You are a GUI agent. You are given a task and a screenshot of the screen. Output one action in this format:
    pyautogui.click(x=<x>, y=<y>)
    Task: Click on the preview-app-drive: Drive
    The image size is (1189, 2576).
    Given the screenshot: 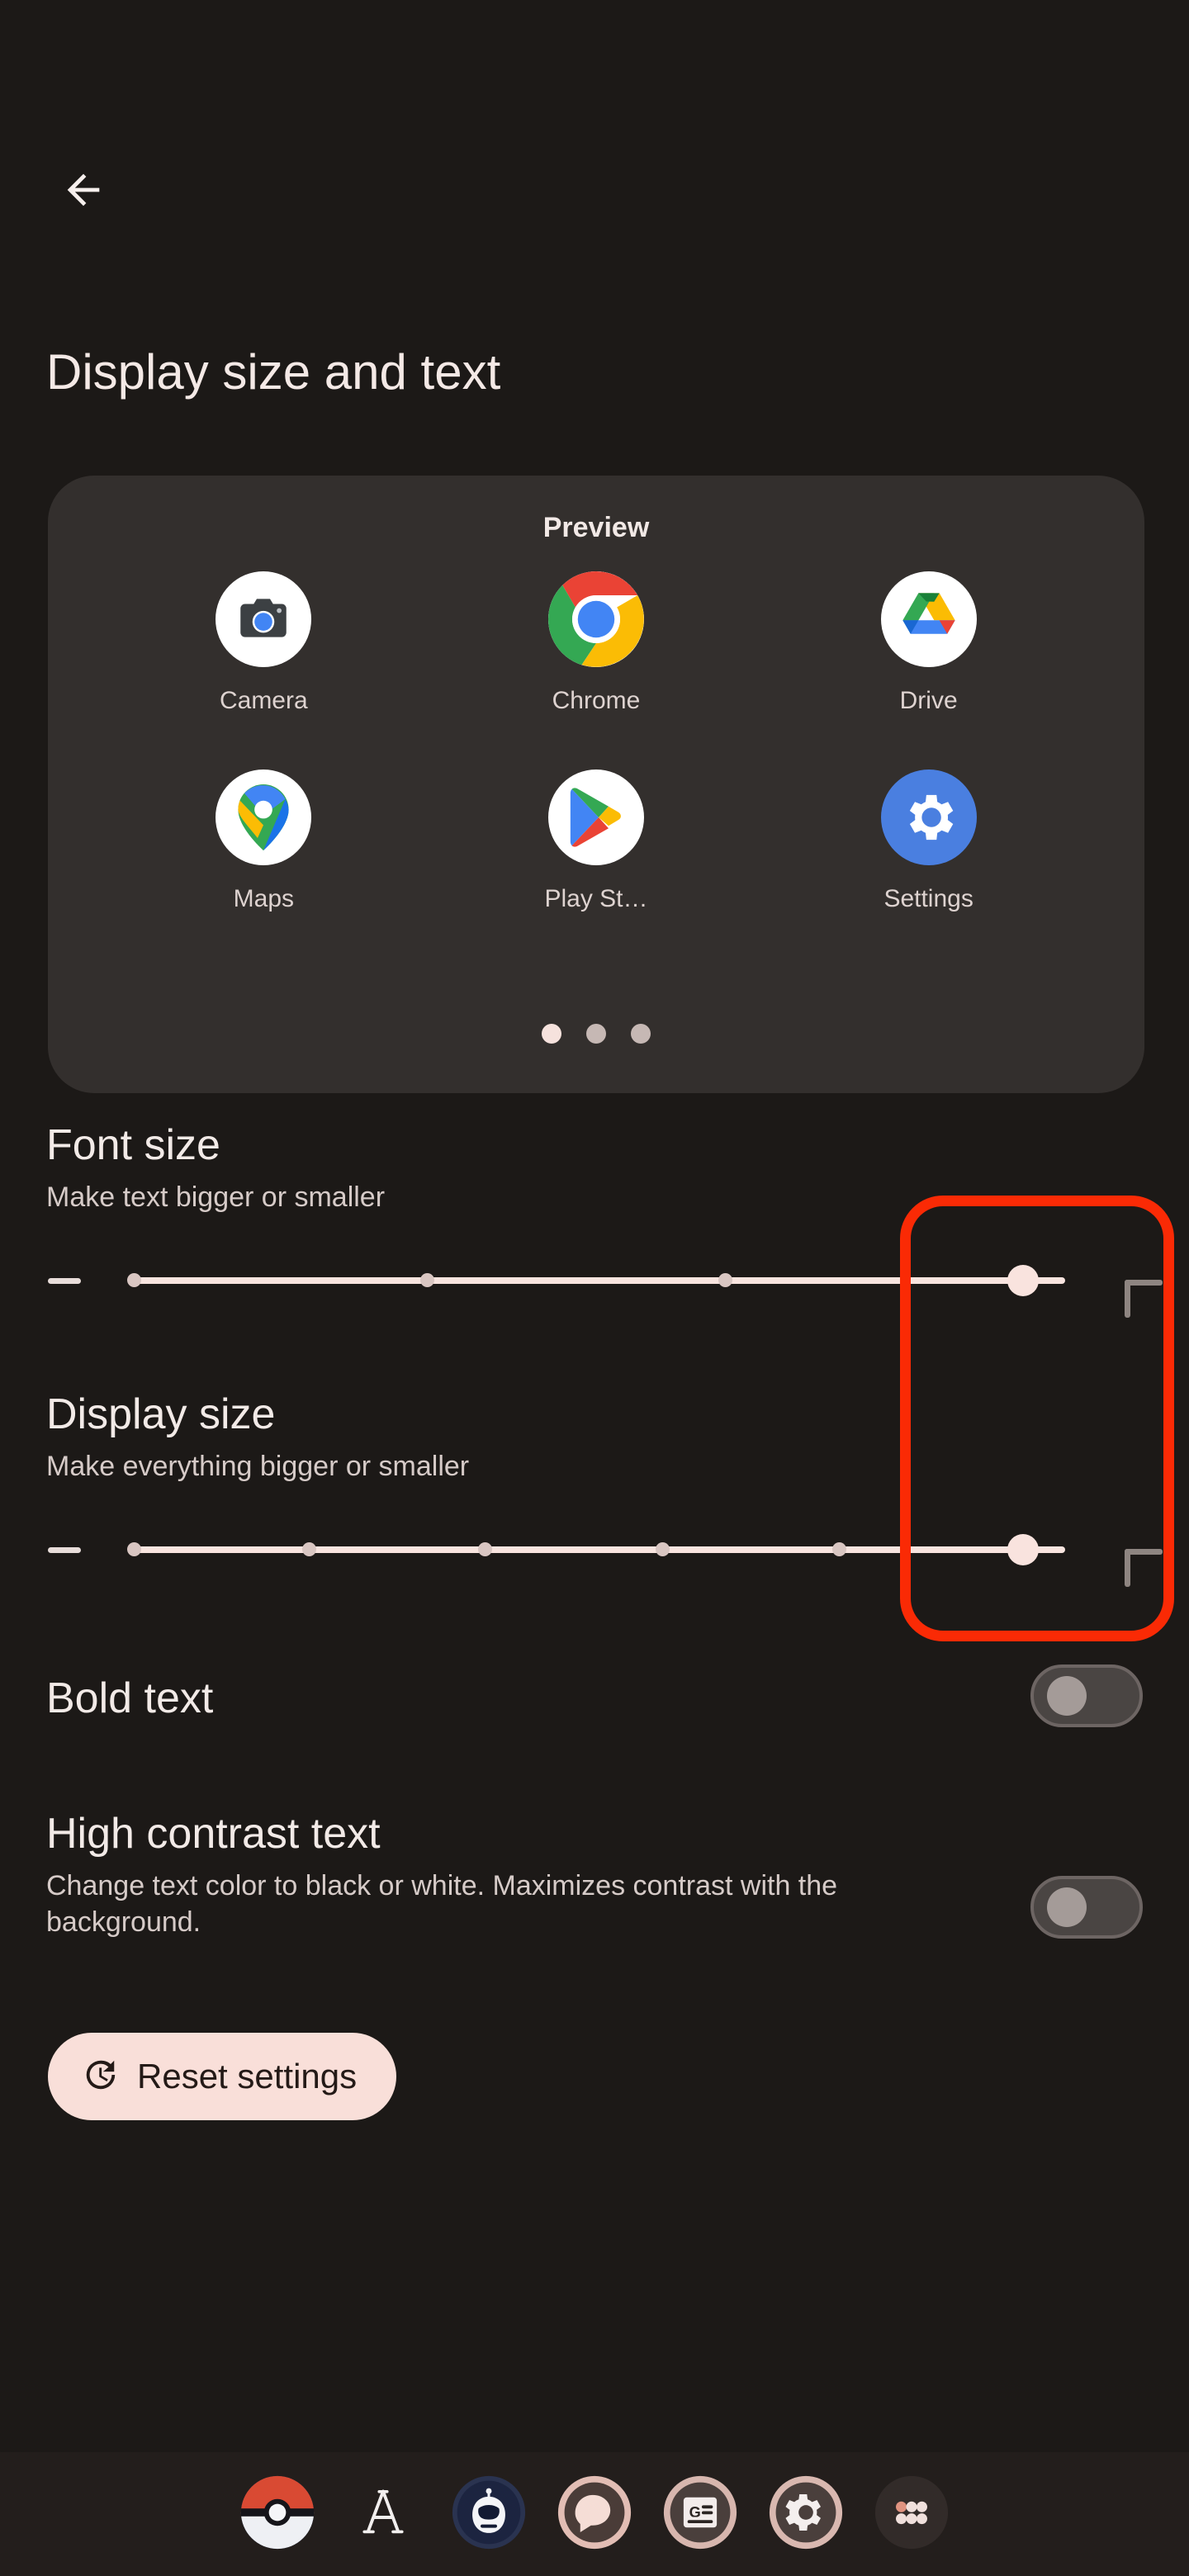 What is the action you would take?
    pyautogui.click(x=928, y=670)
    